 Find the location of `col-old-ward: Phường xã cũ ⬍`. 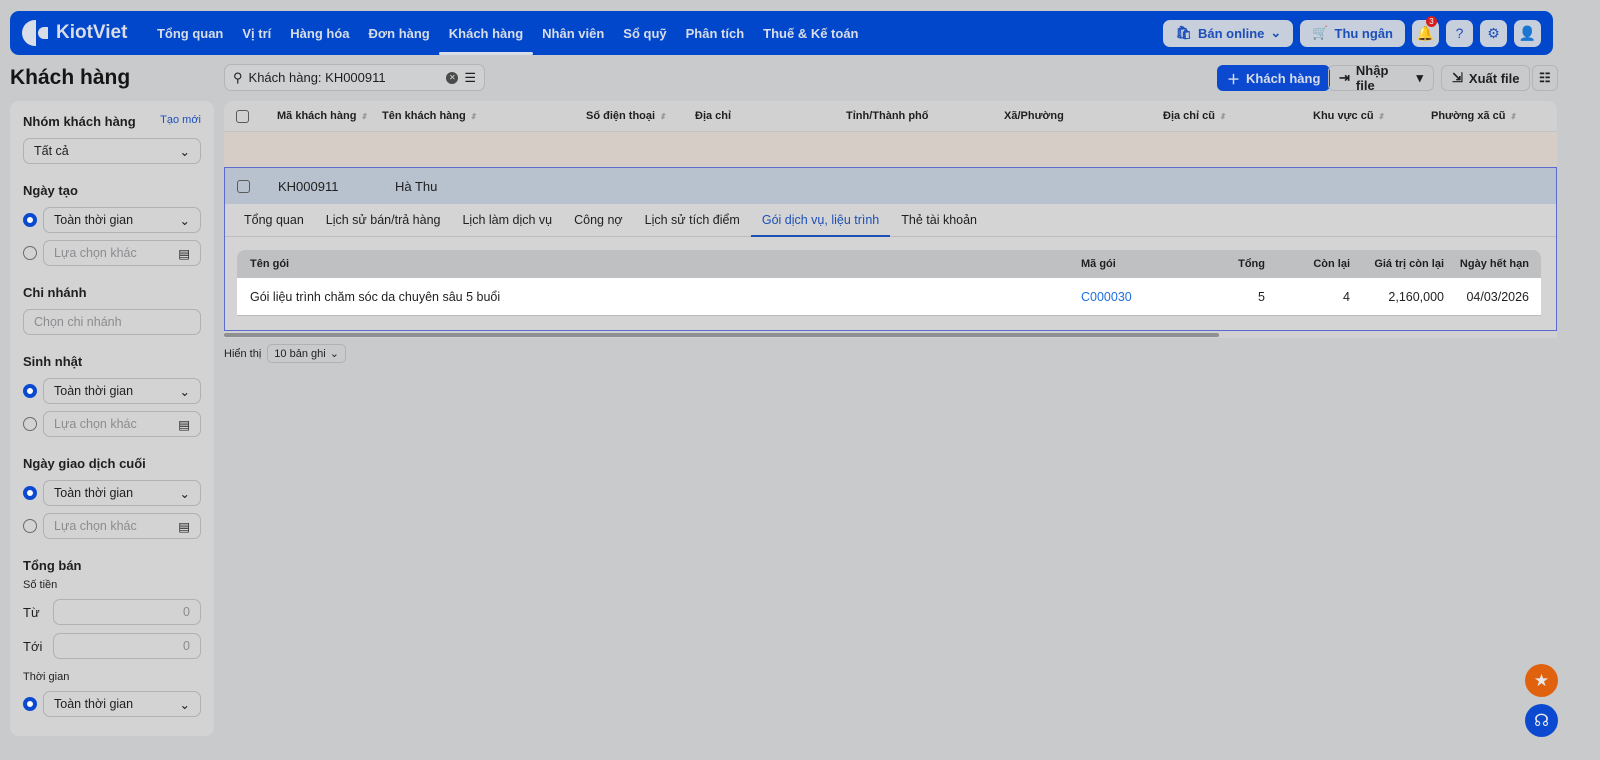

col-old-ward: Phường xã cũ ⬍ is located at coordinates (1473, 116).